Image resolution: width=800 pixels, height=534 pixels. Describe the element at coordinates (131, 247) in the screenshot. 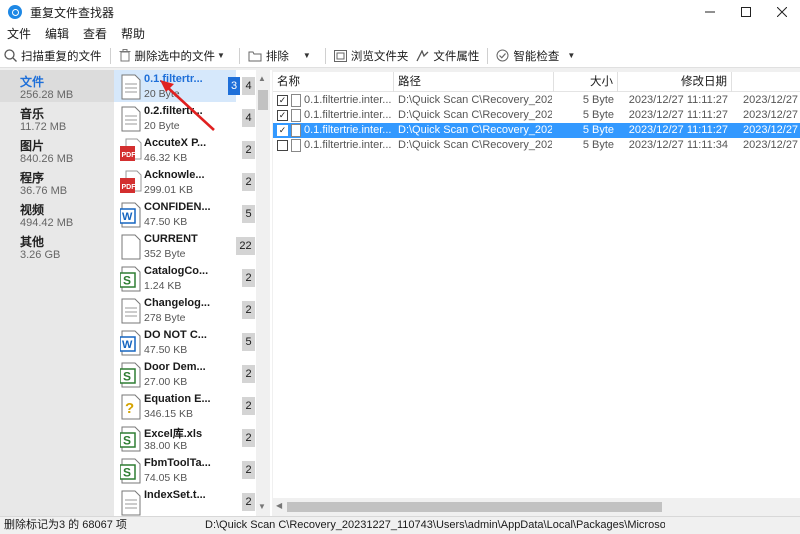

I see `blank-file-icon` at that location.